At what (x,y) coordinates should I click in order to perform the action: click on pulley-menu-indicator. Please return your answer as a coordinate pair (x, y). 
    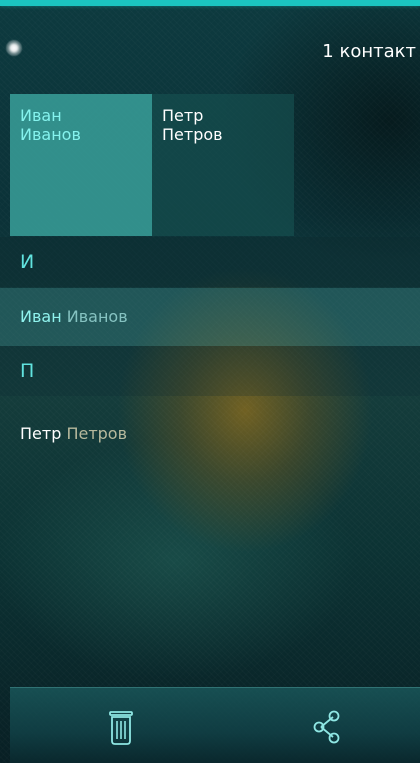
    Looking at the image, I should click on (14, 48).